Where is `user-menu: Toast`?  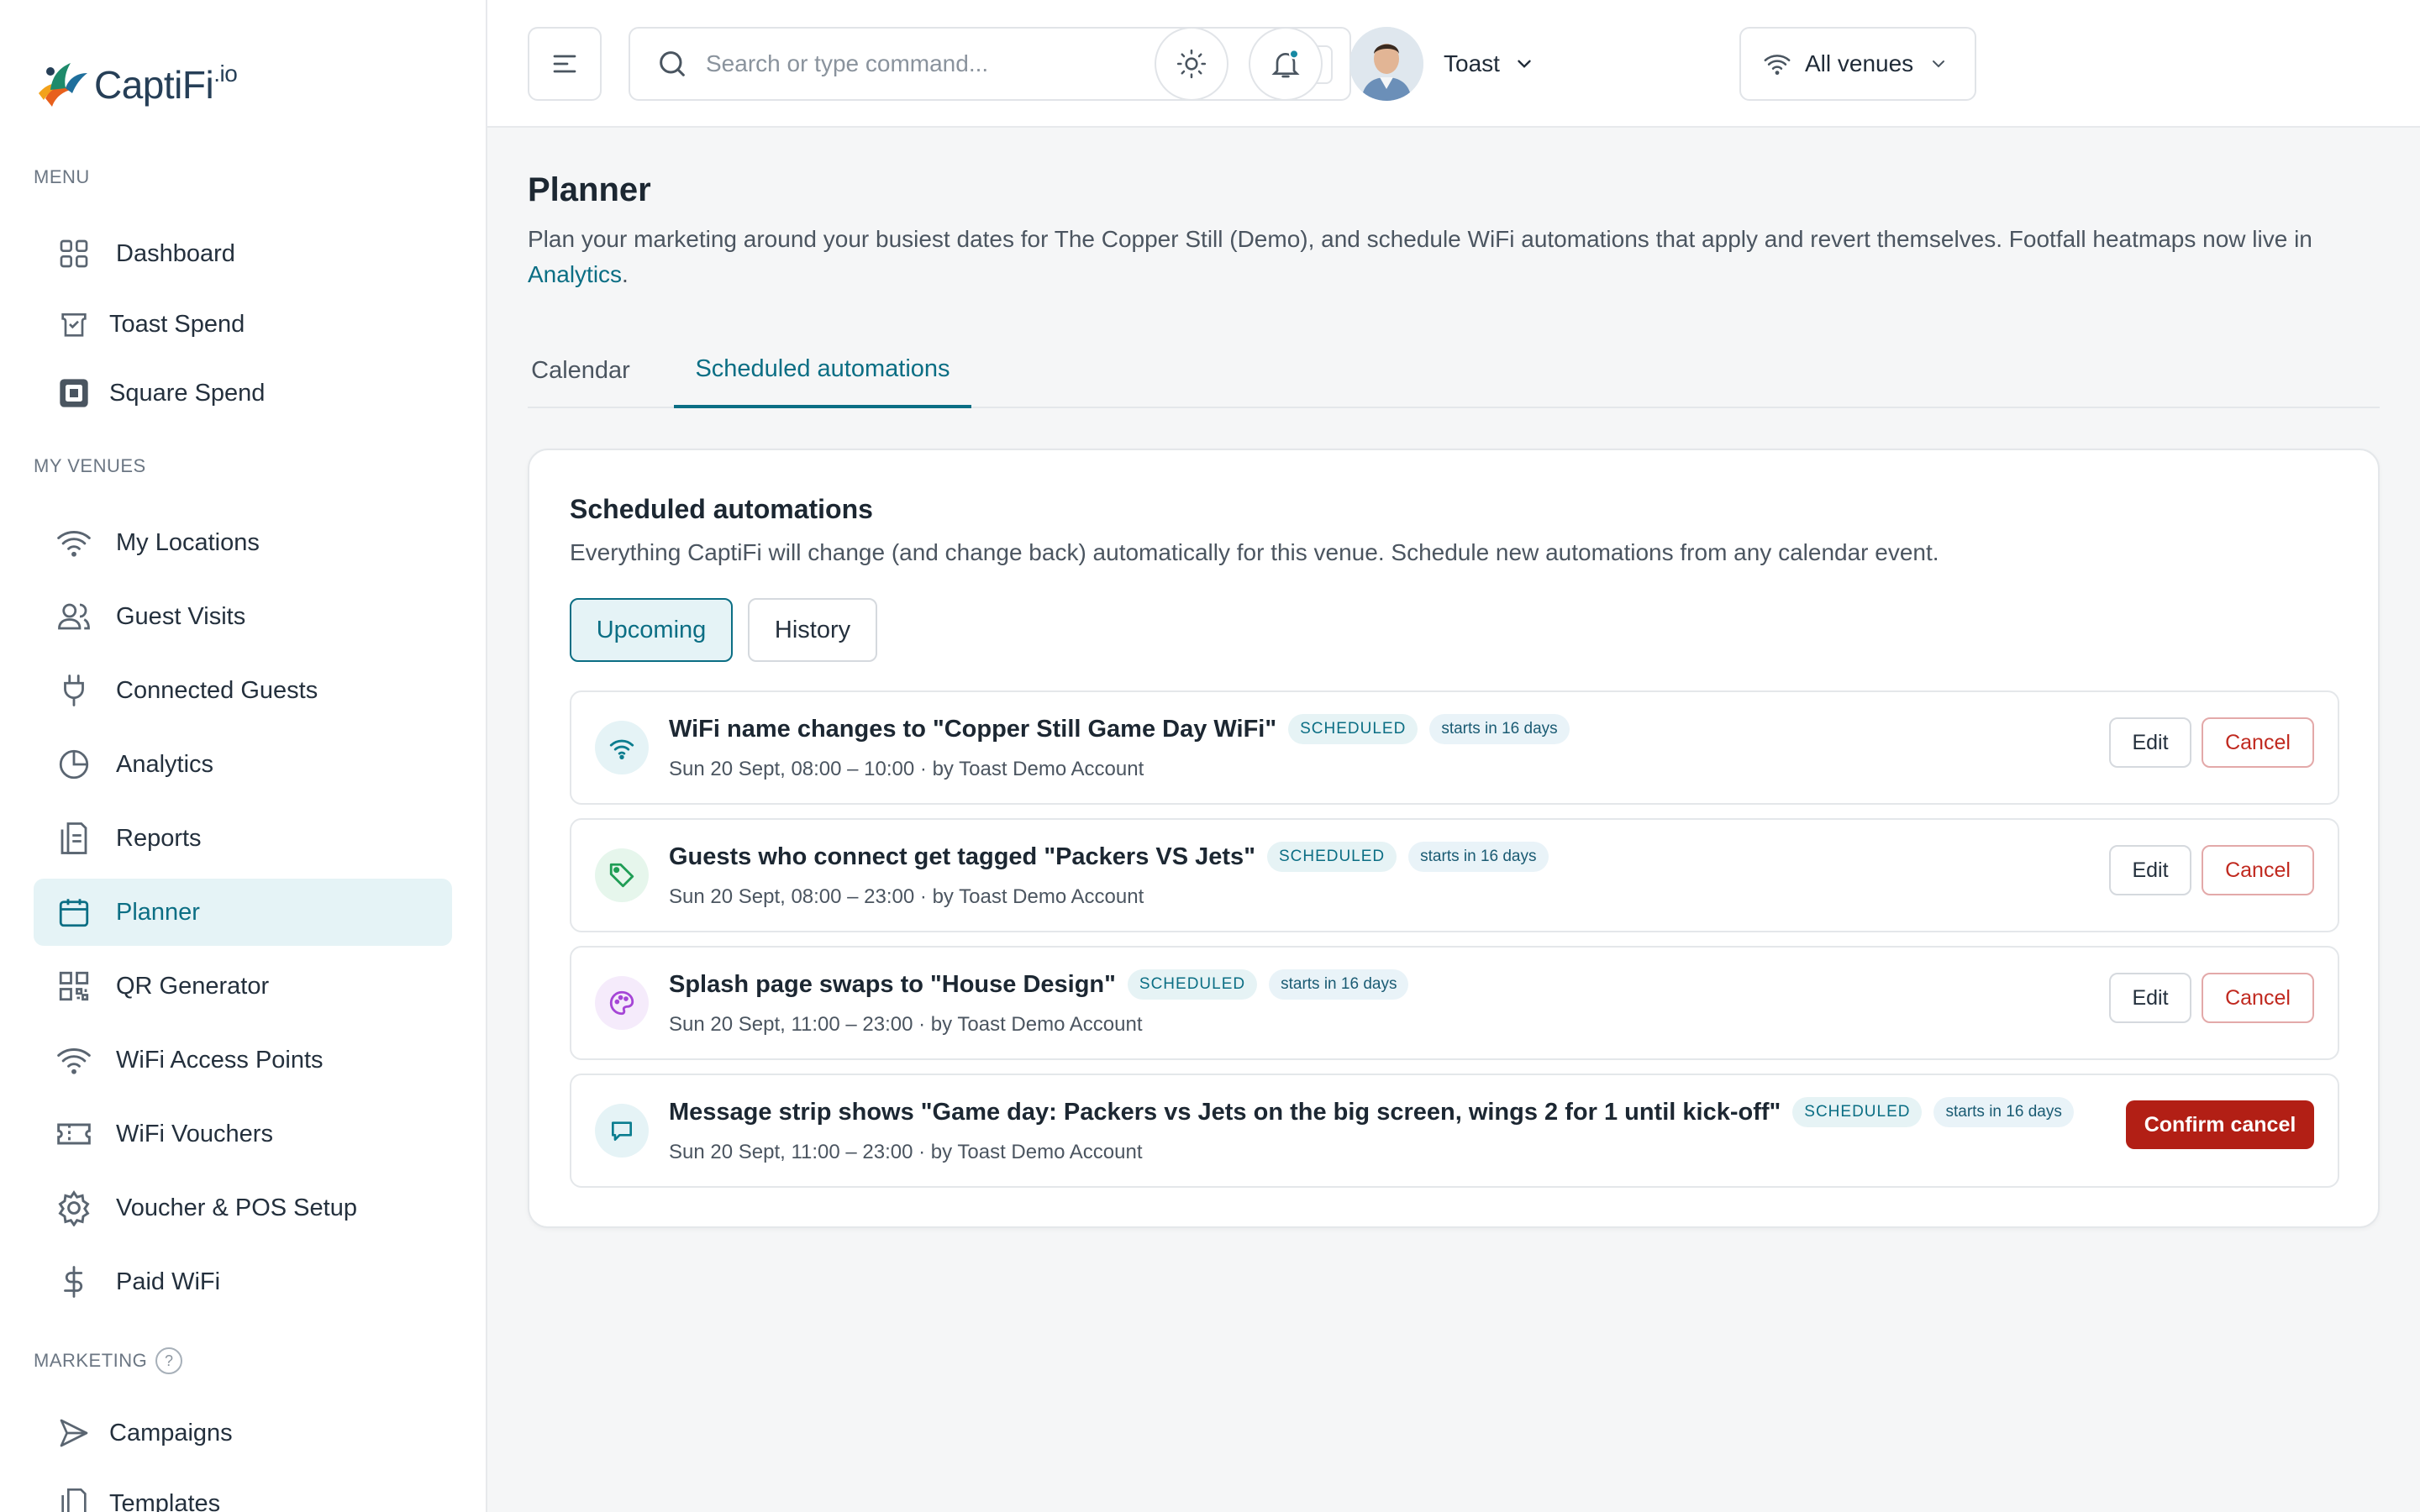
user-menu: Toast is located at coordinates (1442, 63).